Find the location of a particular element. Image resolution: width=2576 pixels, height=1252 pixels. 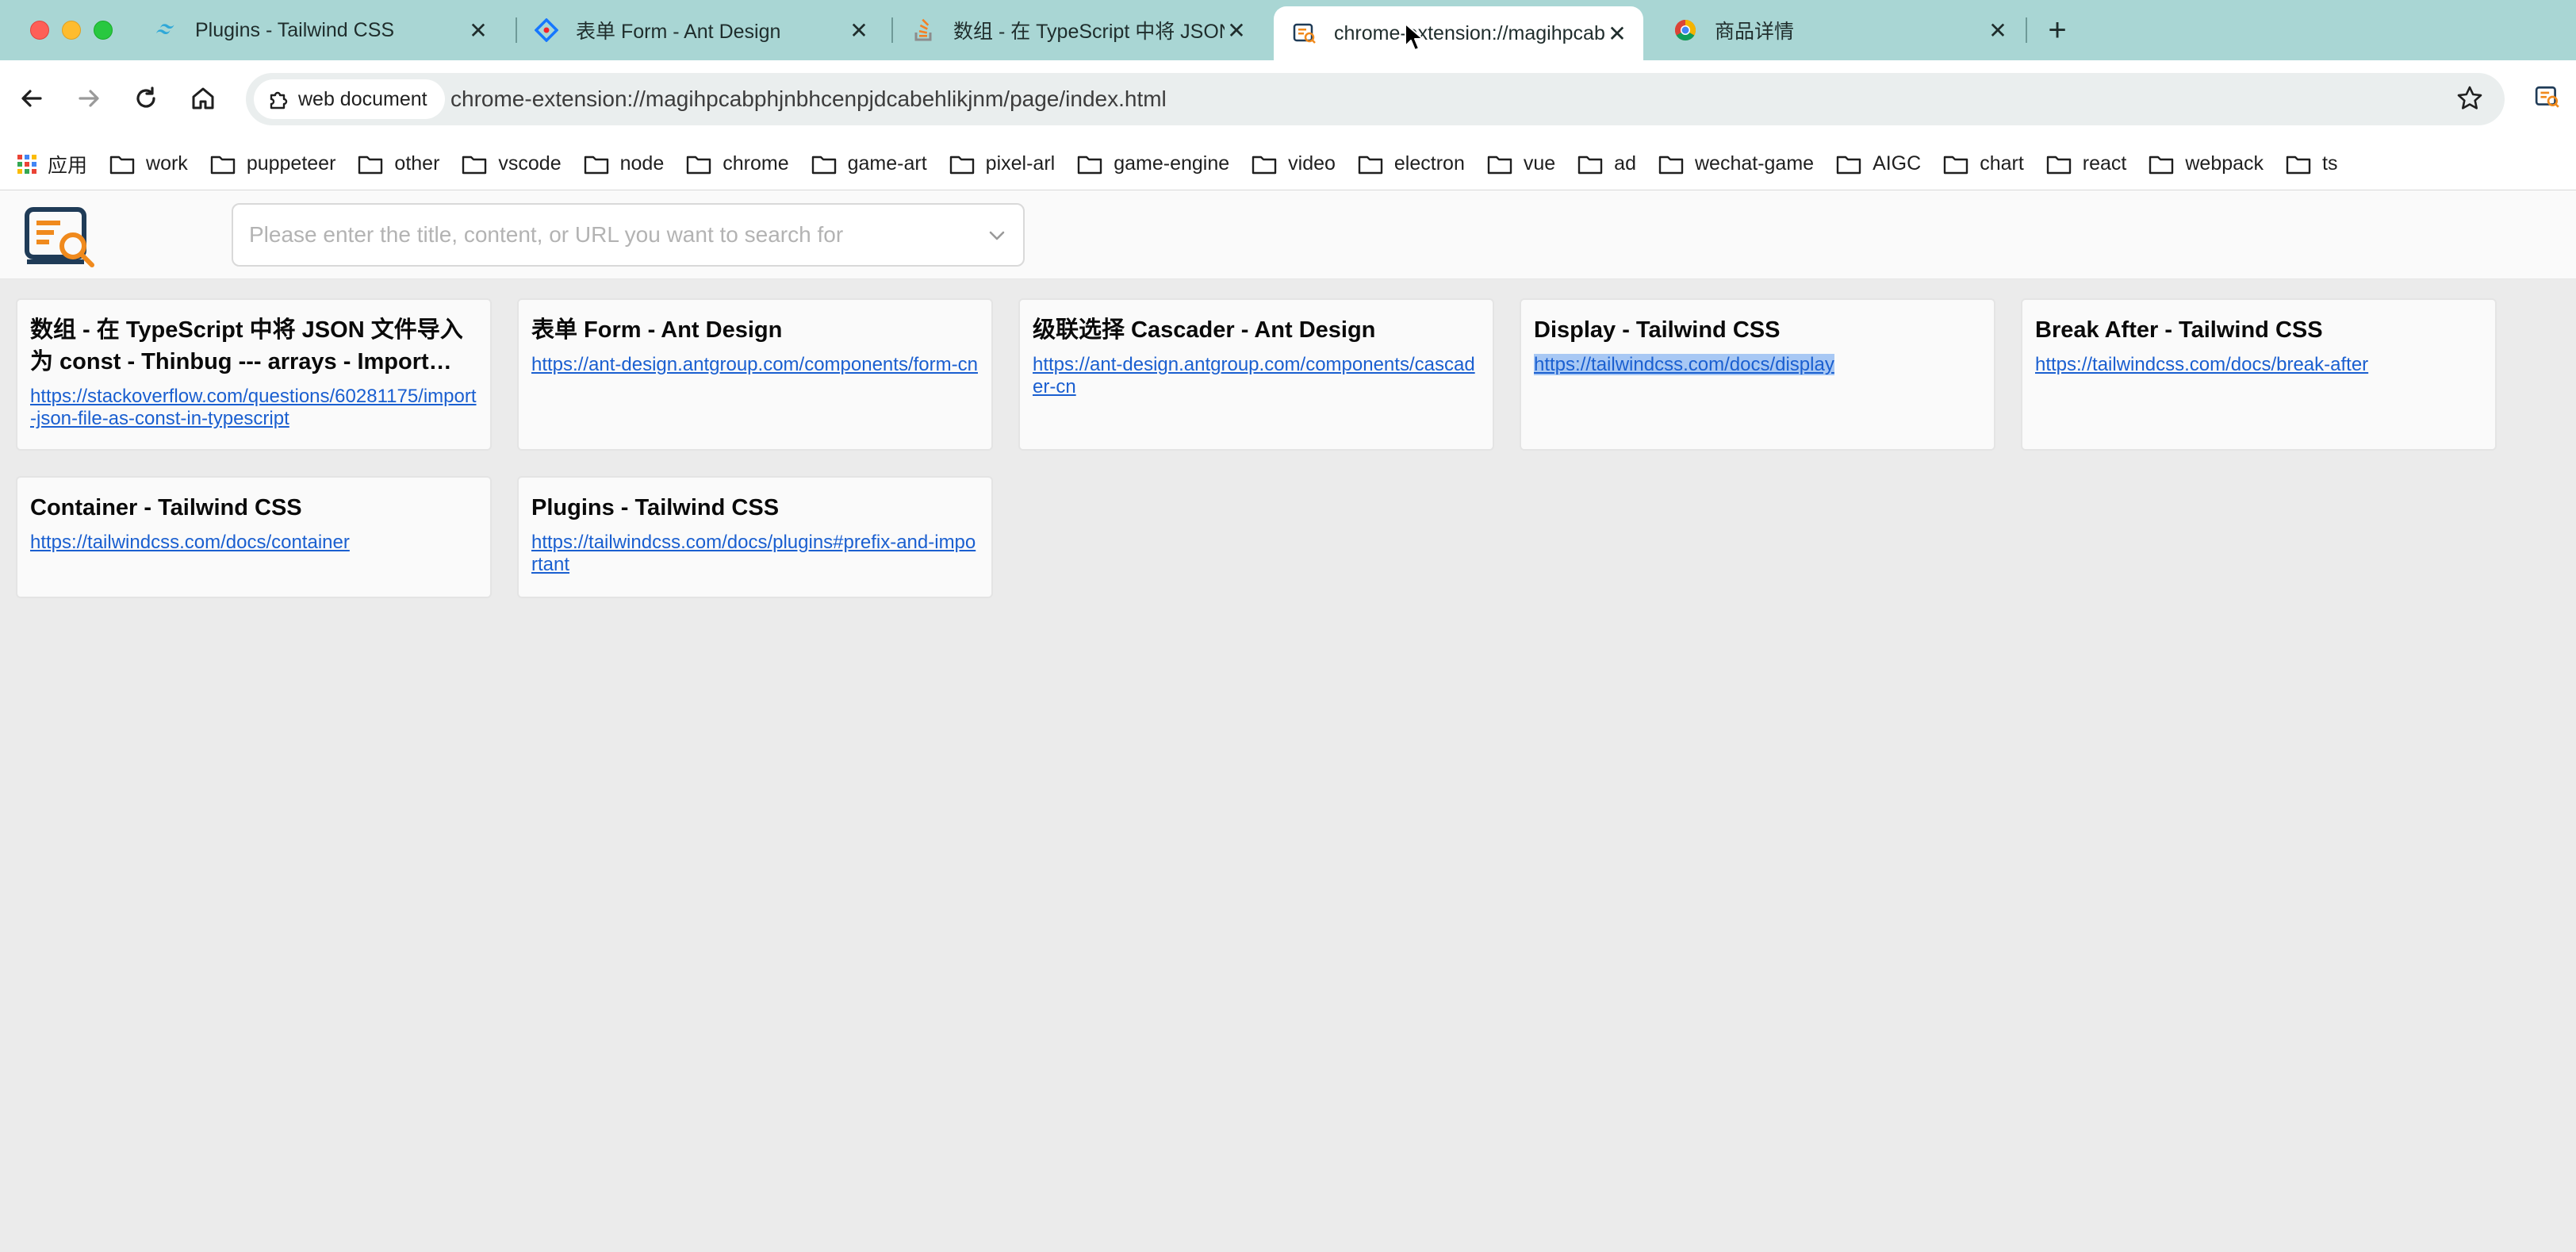

search-document-logo-icon is located at coordinates (59, 237).